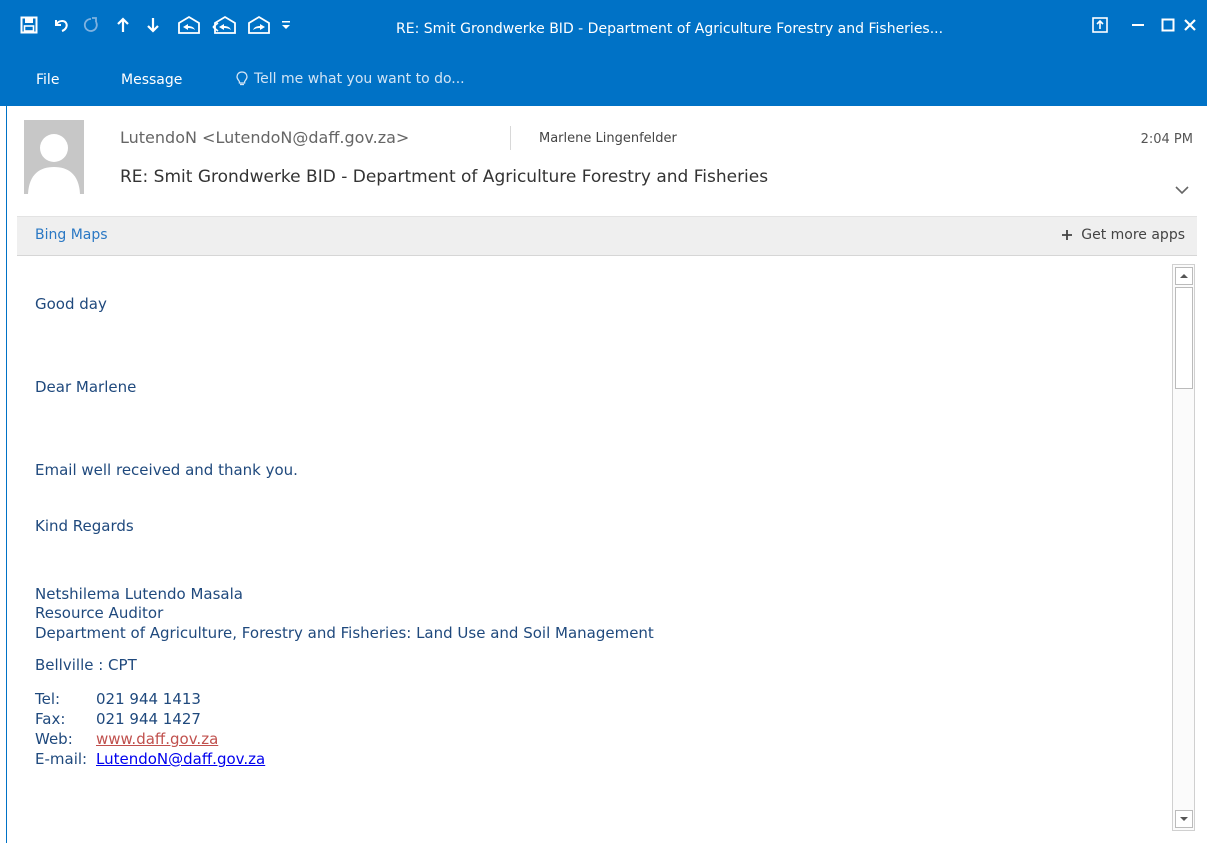  What do you see at coordinates (148, 699) in the screenshot?
I see `tel-value: 021 944 1413` at bounding box center [148, 699].